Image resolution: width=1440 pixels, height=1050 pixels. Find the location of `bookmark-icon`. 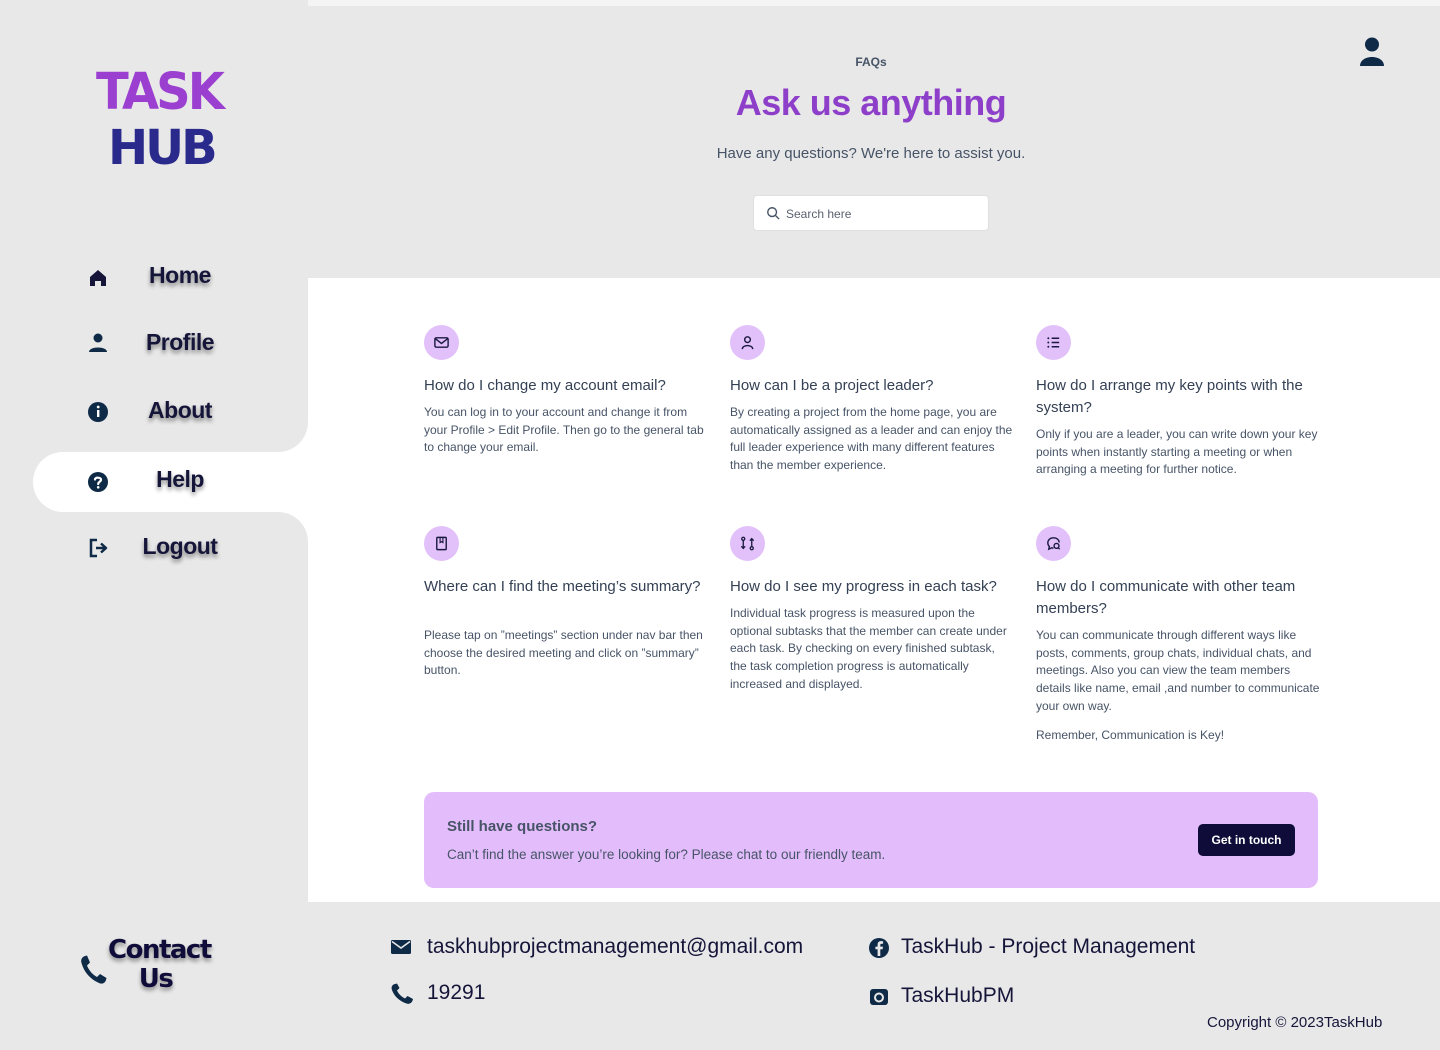

bookmark-icon is located at coordinates (441, 543).